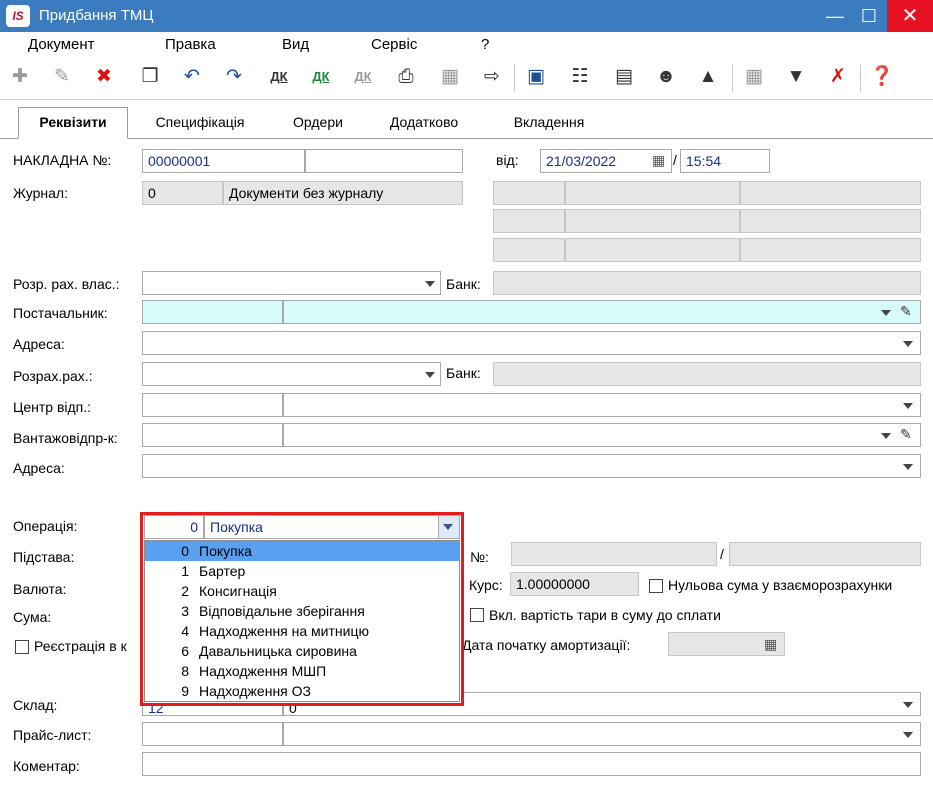  Describe the element at coordinates (549, 124) in the screenshot. I see `tab-attachments: Вкладення` at that location.